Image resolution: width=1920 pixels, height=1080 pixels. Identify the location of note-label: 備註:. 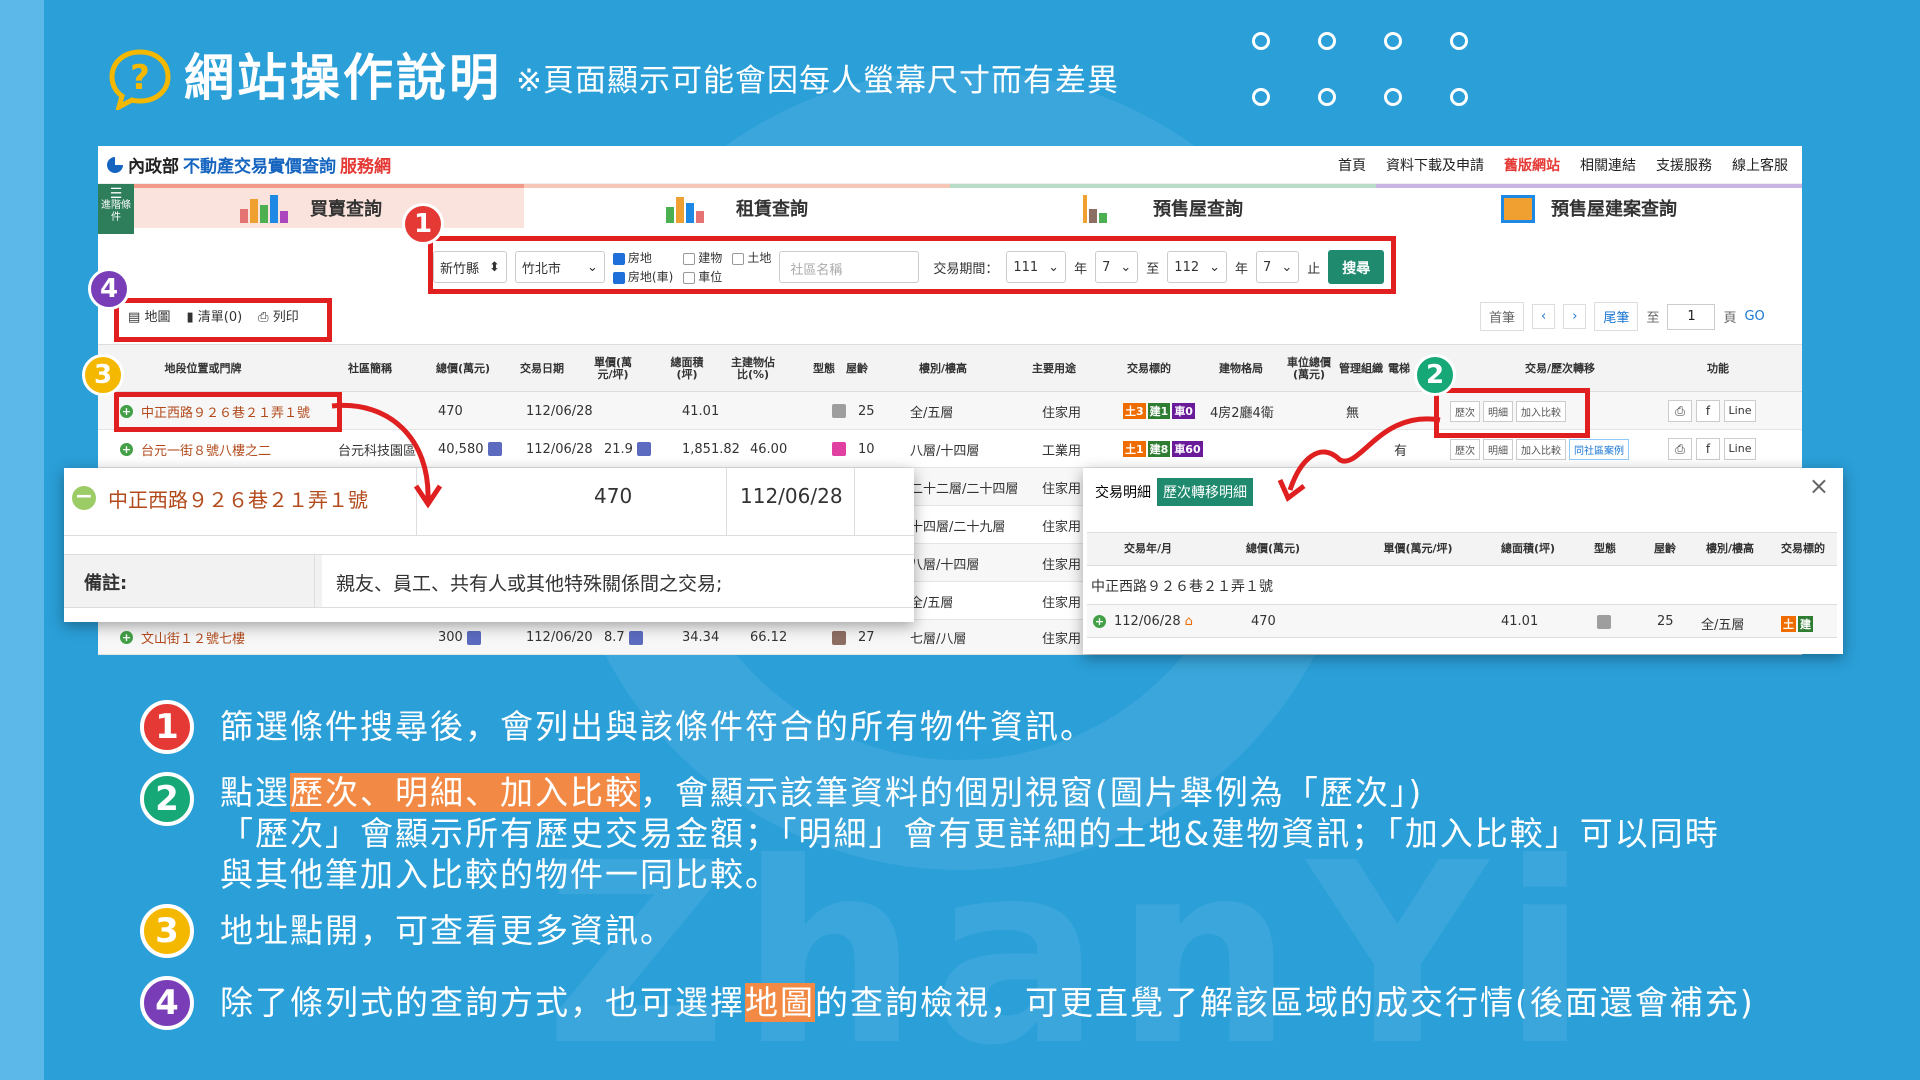
(106, 583).